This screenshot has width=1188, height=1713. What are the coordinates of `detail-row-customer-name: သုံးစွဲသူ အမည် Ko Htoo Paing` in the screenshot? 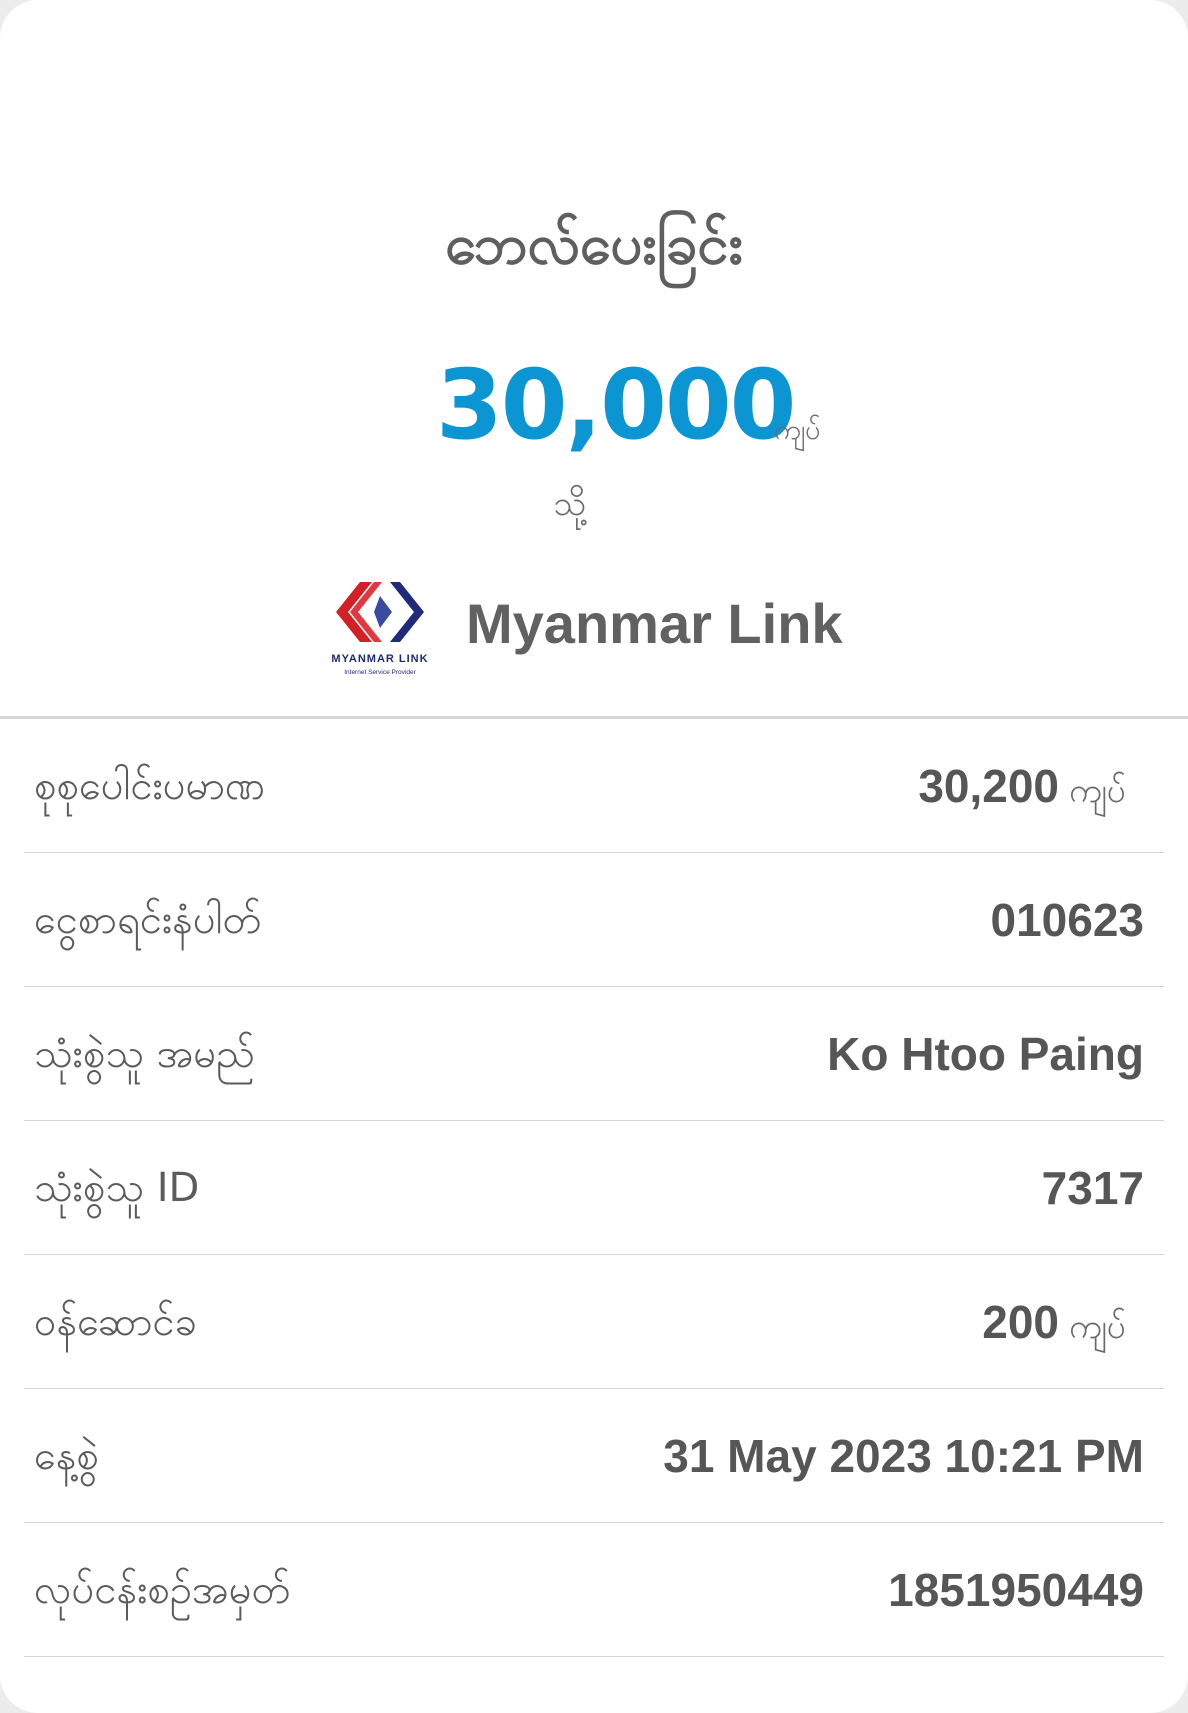 It's located at (594, 1054).